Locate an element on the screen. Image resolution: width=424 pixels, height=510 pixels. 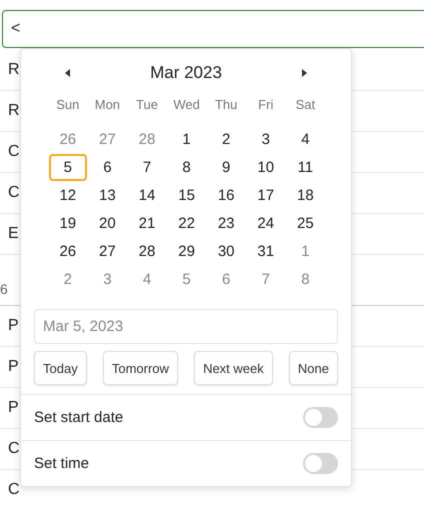
list-item: E is located at coordinates (13, 234).